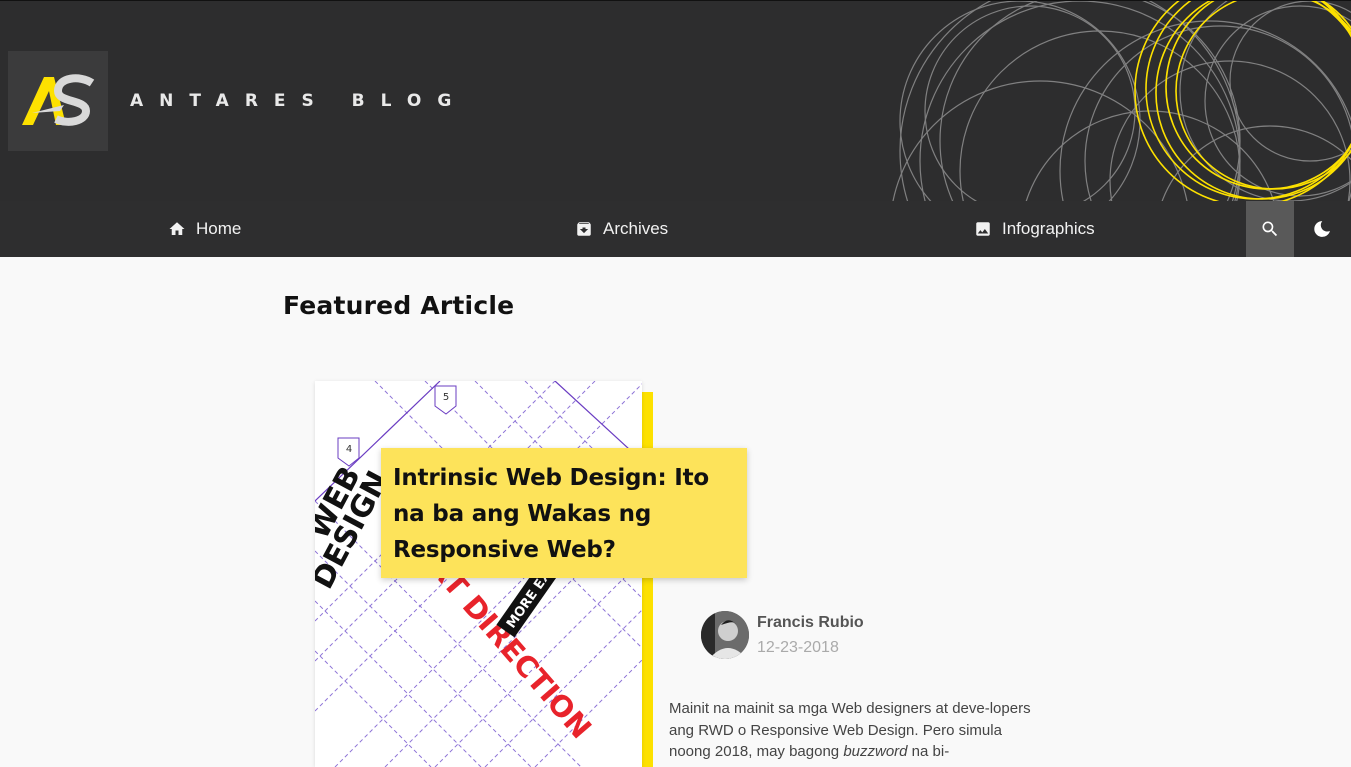 Image resolution: width=1351 pixels, height=767 pixels. What do you see at coordinates (810, 623) in the screenshot?
I see `author-name: Francis Rubio` at bounding box center [810, 623].